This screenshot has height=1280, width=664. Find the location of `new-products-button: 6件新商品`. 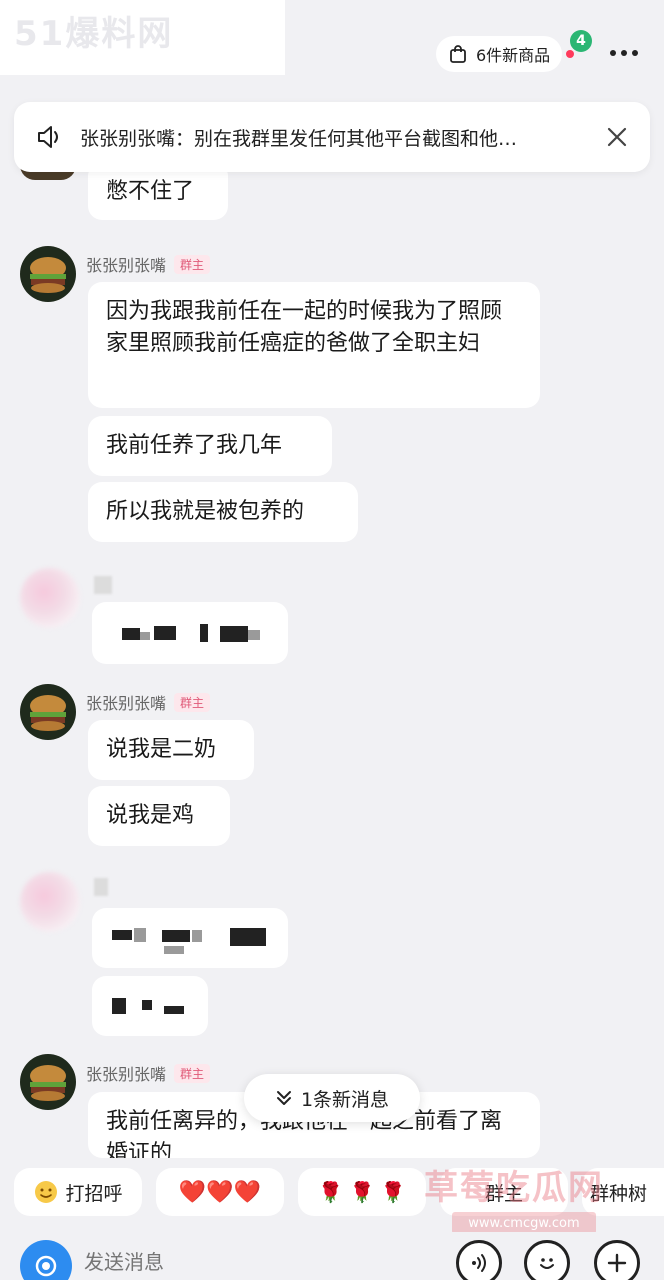

new-products-button: 6件新商品 is located at coordinates (499, 54).